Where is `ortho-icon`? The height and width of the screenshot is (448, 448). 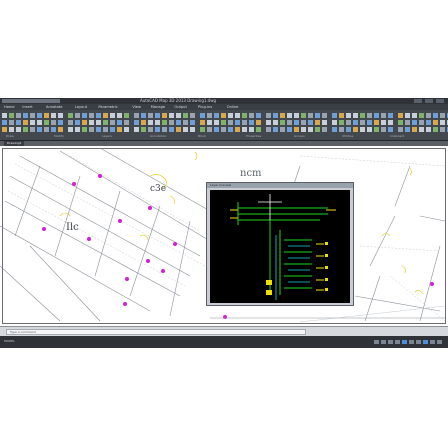 ortho-icon is located at coordinates (390, 342).